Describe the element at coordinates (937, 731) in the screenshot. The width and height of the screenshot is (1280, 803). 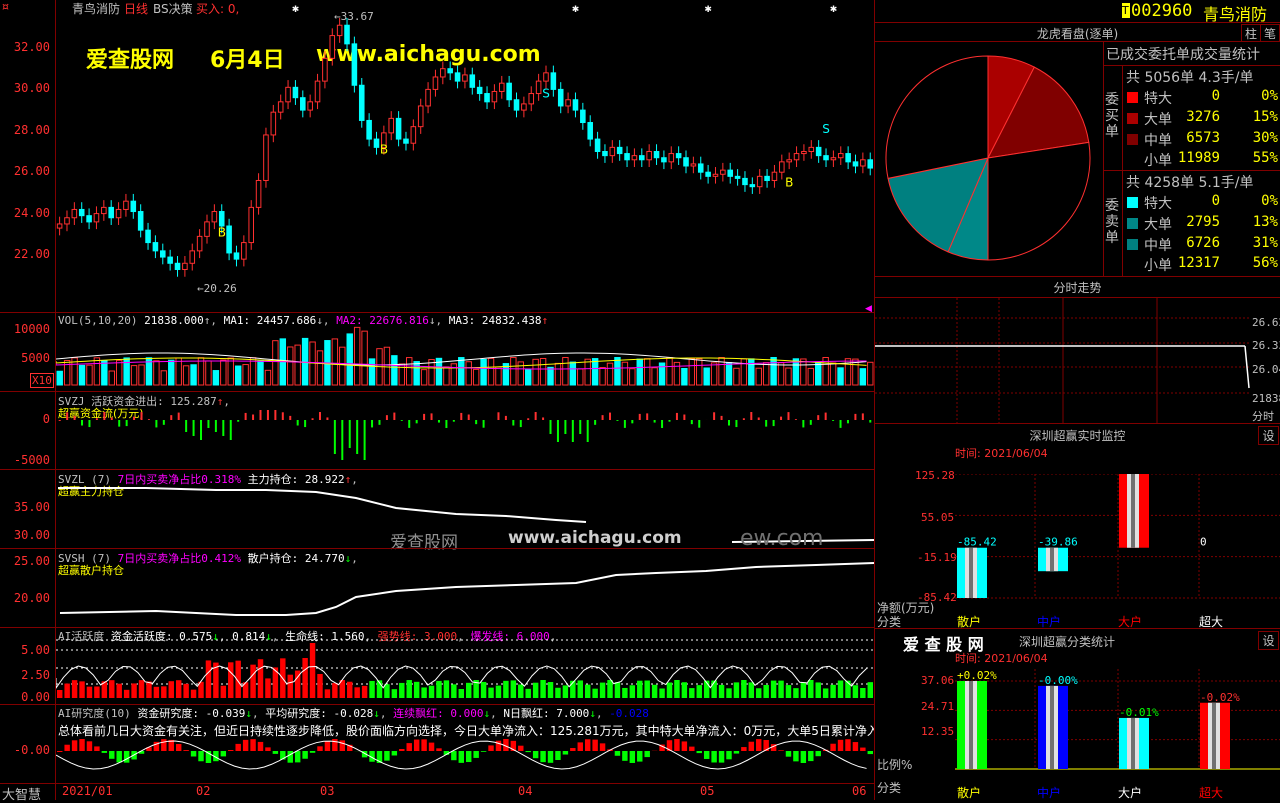
I see `classify-ytick: 12.35` at that location.